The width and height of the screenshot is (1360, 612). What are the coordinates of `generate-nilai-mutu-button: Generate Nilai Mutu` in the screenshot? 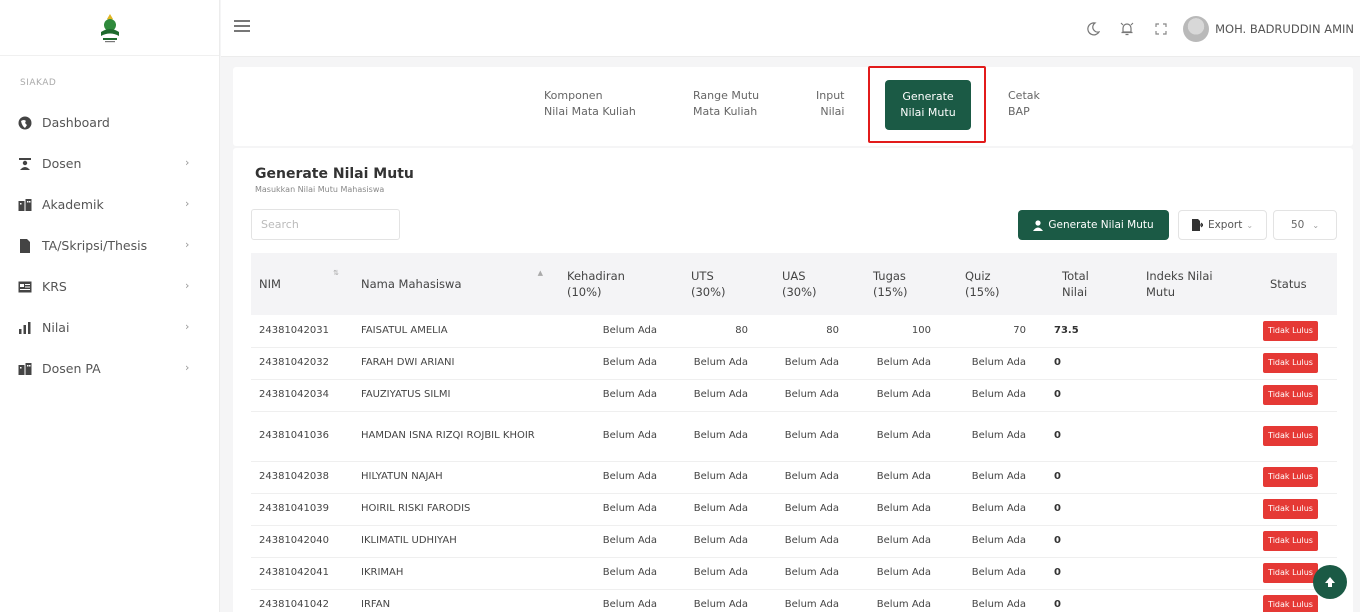 It's located at (1093, 225).